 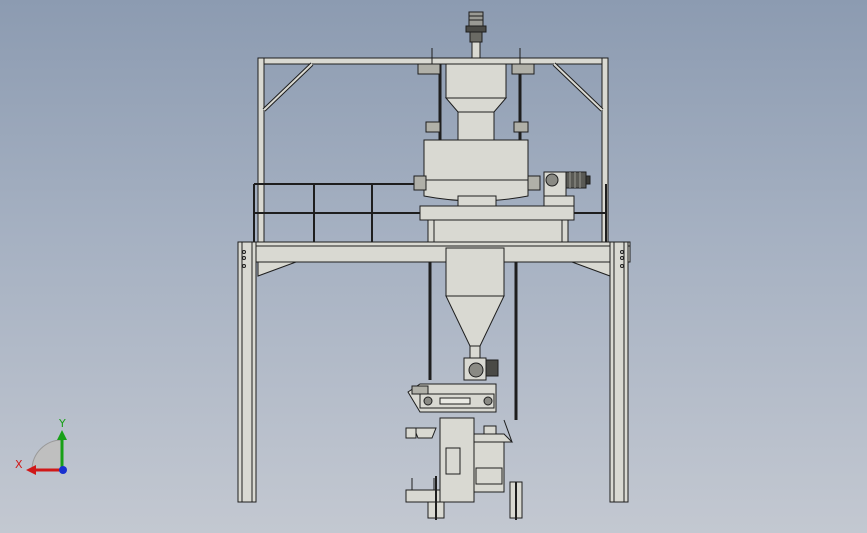 I want to click on feeder-motor, so click(x=481, y=369).